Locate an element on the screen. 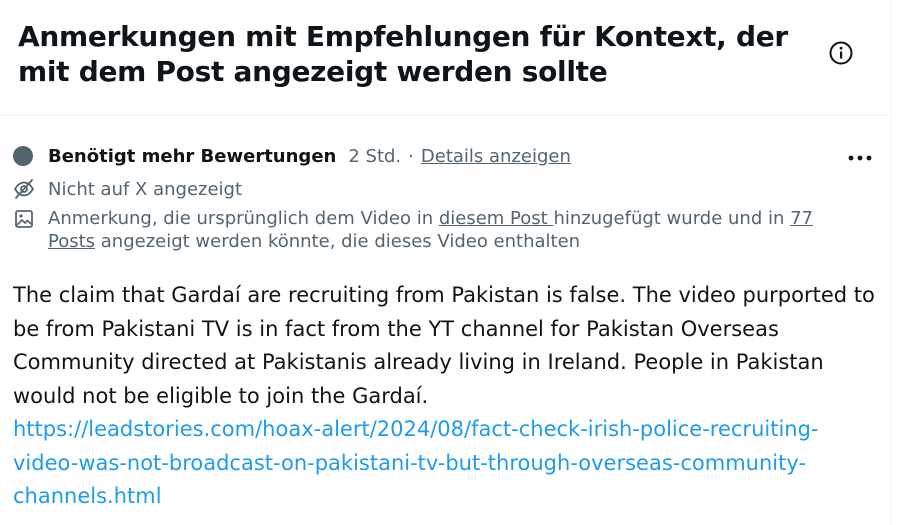  media-text-part: Anmerkung, die ursprünglich dem Video in is located at coordinates (243, 218).